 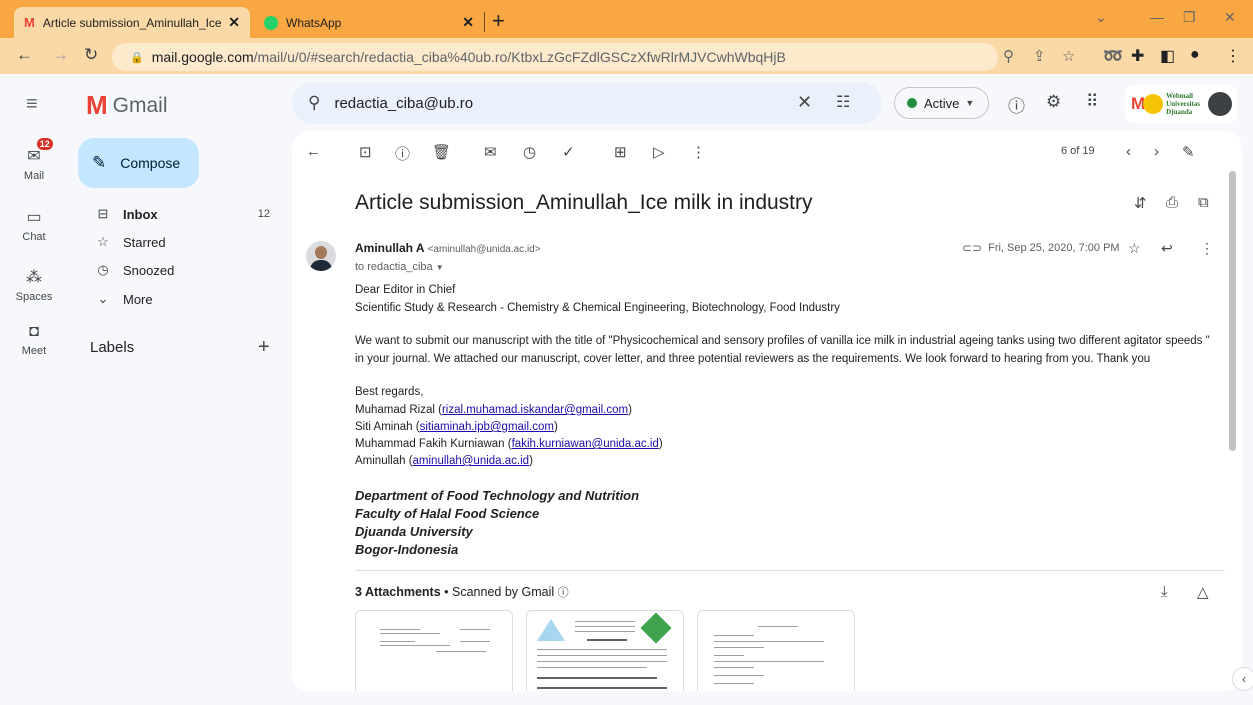 I want to click on prev-message-icon: ‹, so click(x=1128, y=151).